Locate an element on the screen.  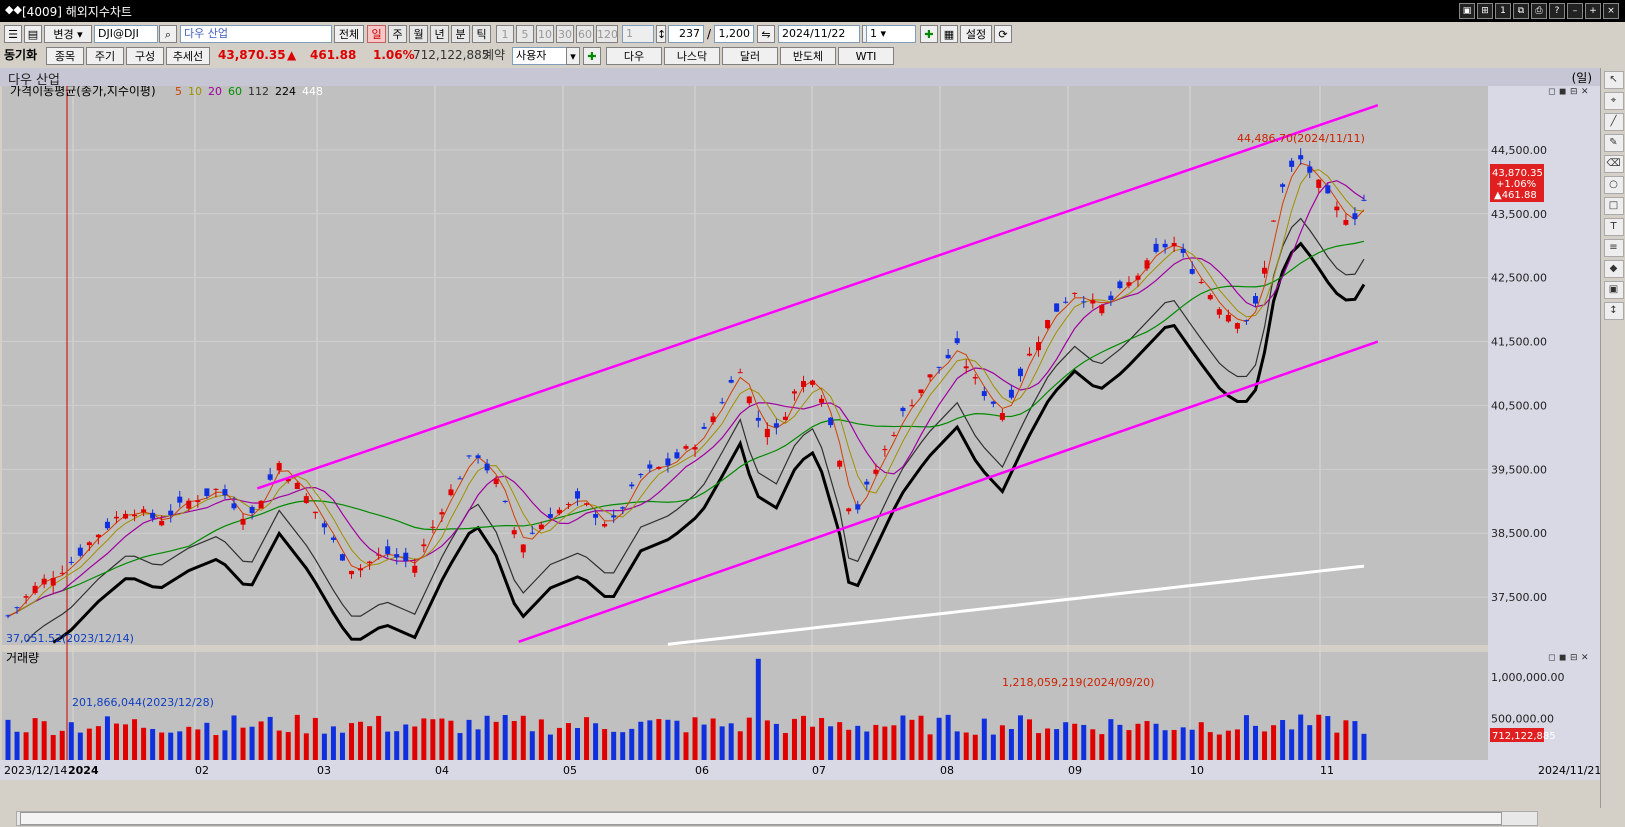
all-button: 전체 is located at coordinates (349, 34).